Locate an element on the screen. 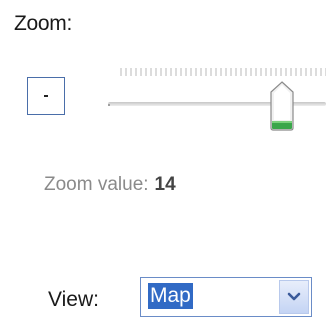  view-dropdown-button is located at coordinates (294, 297).